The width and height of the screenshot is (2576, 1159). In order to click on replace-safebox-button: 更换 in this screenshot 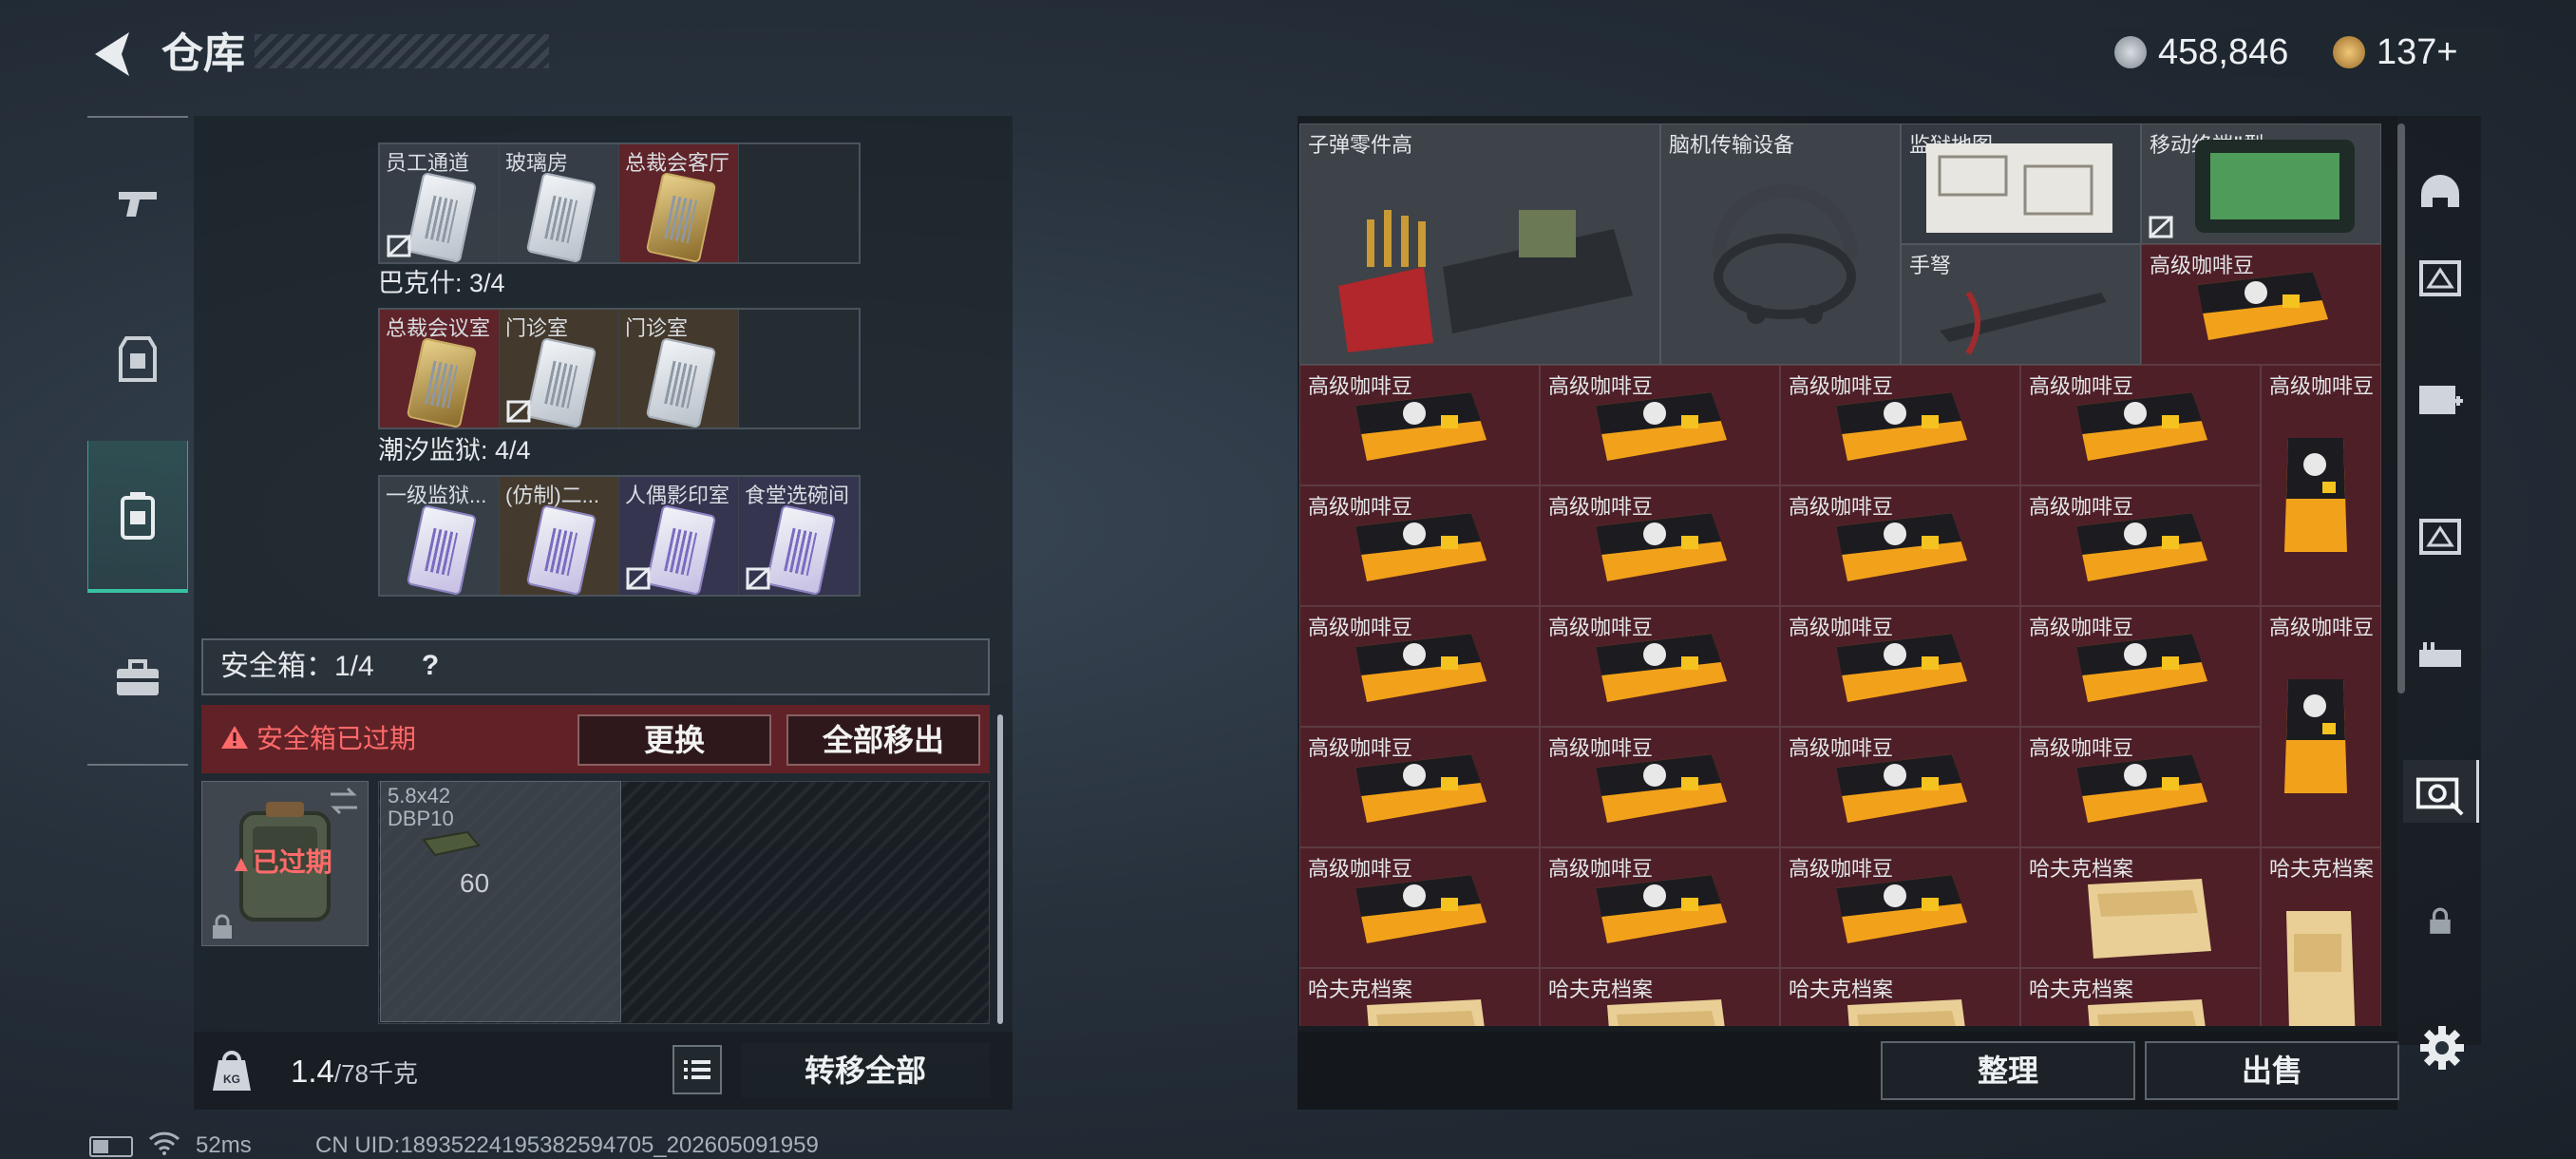, I will do `click(674, 740)`.